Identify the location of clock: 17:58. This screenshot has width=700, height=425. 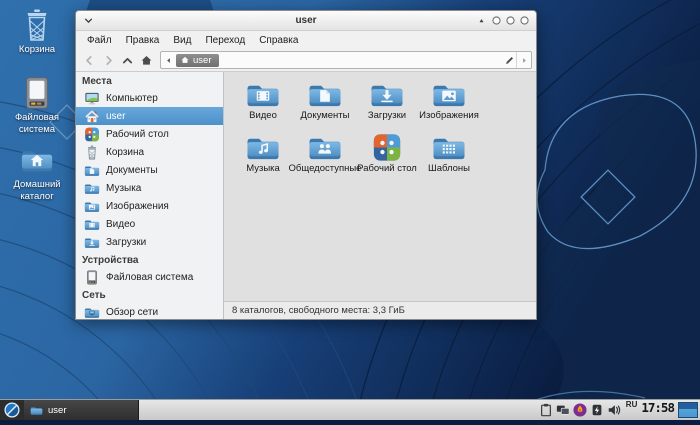
(657, 410).